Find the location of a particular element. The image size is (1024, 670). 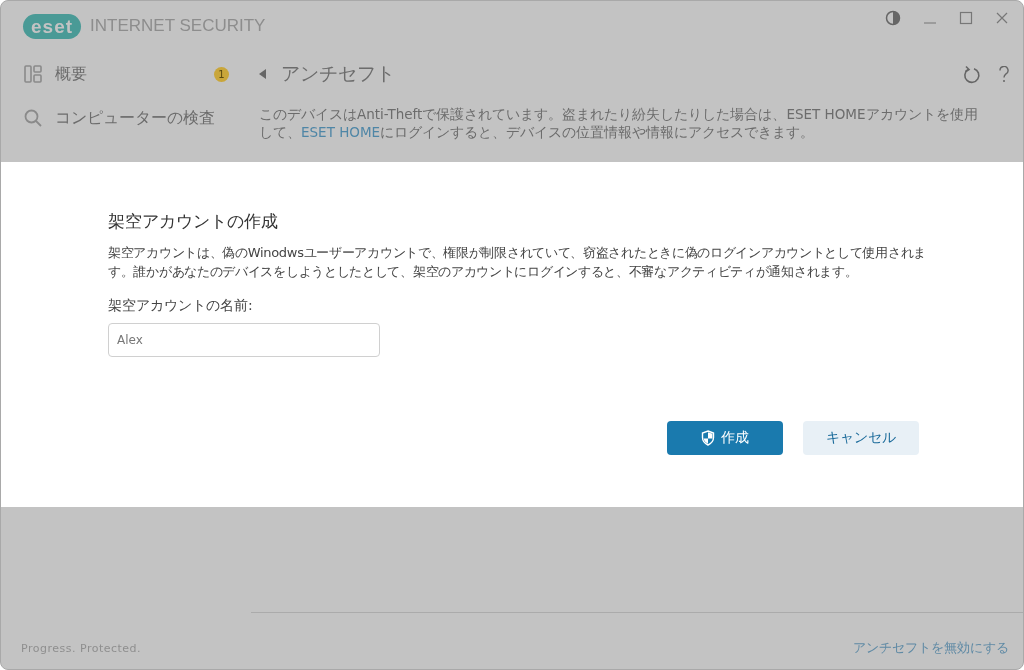

field-label: 架空アカウントの名前: is located at coordinates (181, 306).